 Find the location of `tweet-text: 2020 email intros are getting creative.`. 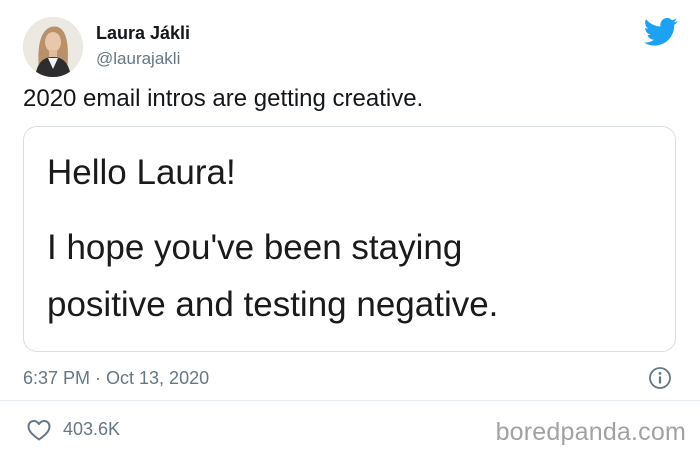

tweet-text: 2020 email intros are getting creative. is located at coordinates (223, 98).